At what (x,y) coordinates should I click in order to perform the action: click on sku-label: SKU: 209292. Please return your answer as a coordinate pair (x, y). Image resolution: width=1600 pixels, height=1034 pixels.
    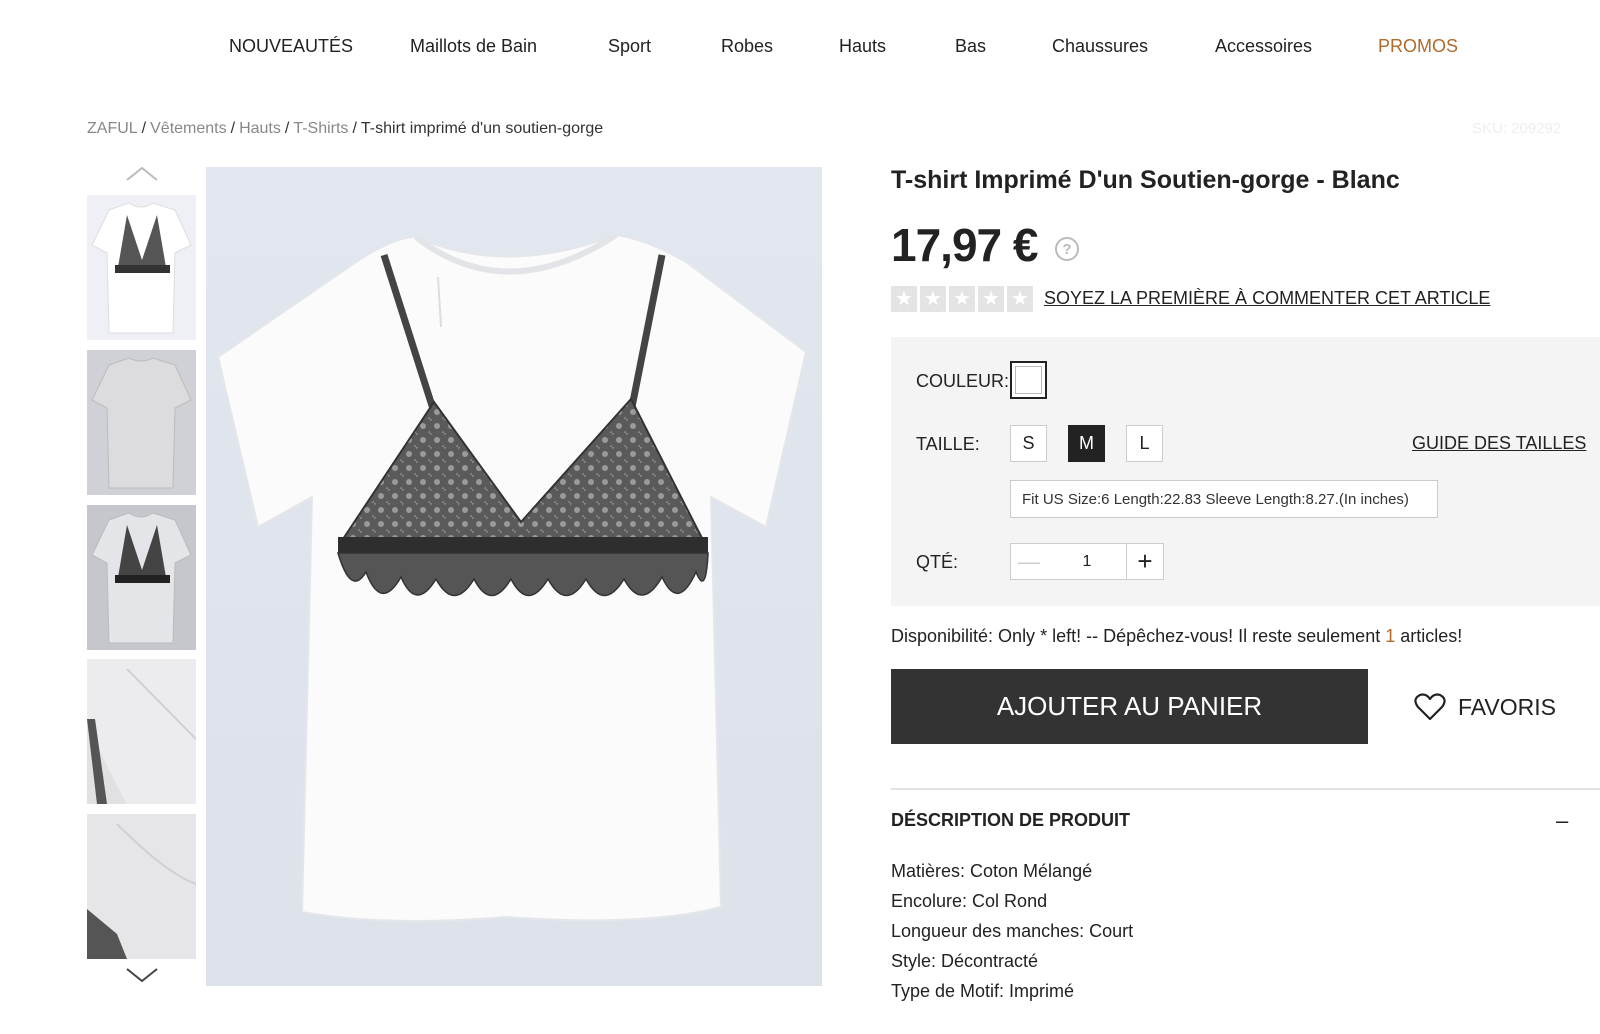
    Looking at the image, I should click on (1517, 128).